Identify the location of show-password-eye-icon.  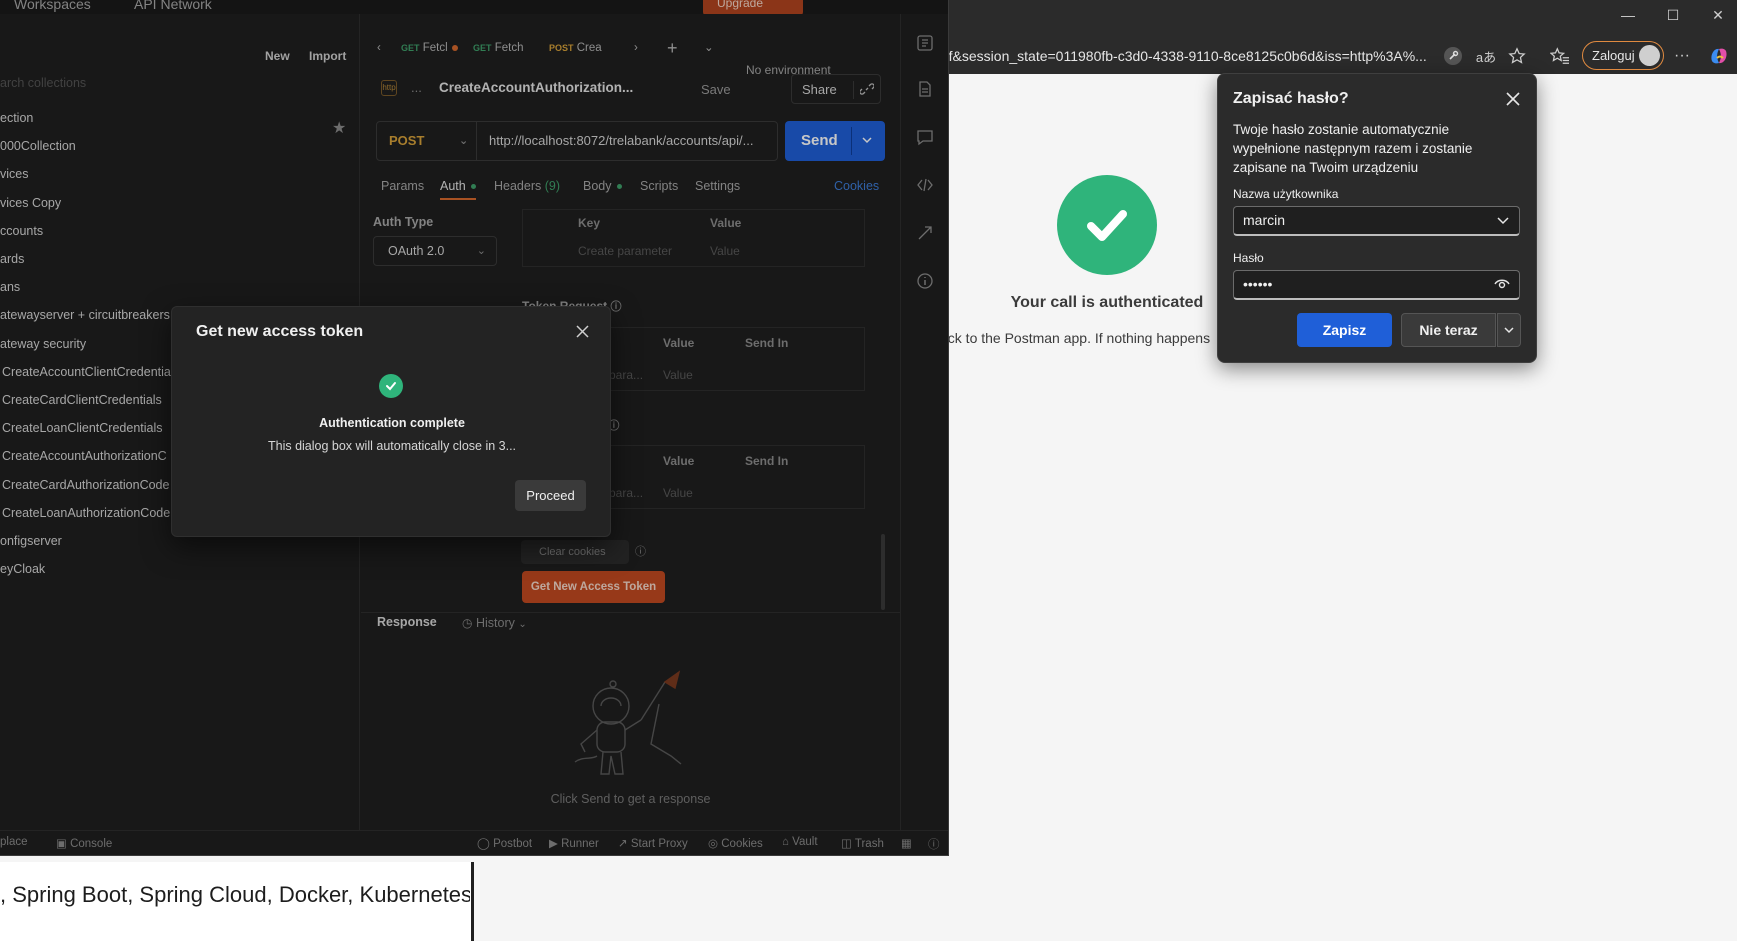
(1502, 284).